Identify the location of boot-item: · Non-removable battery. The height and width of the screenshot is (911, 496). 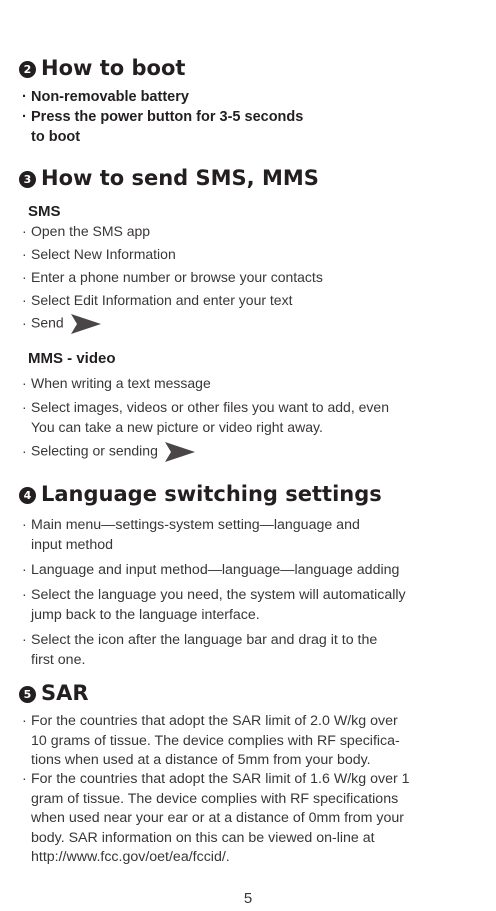
(105, 97).